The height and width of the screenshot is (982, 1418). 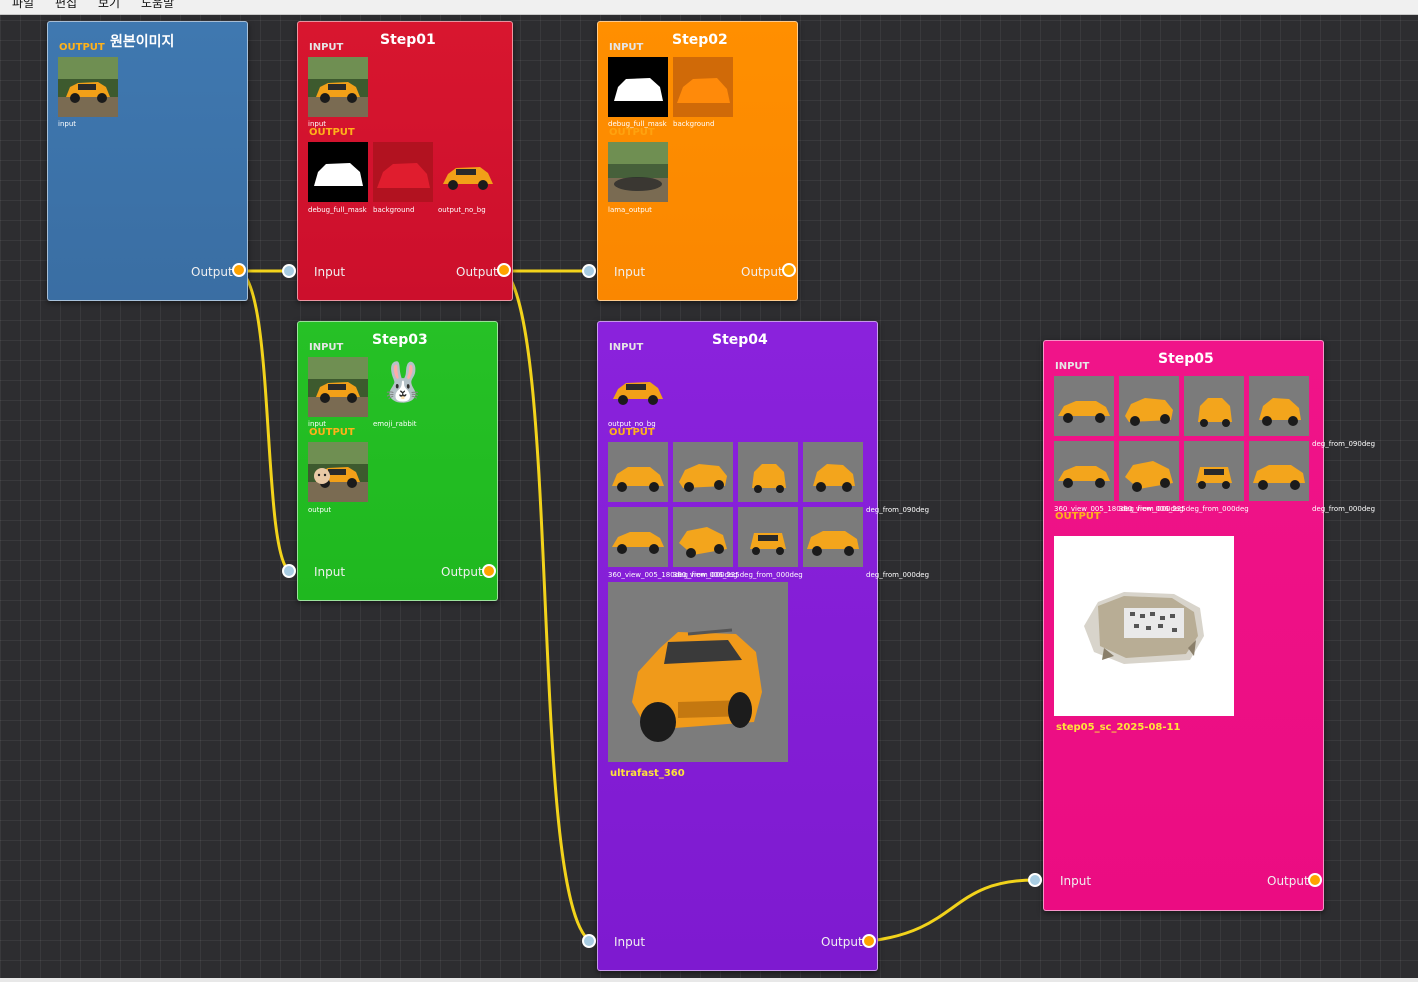 What do you see at coordinates (740, 340) in the screenshot?
I see `node-title: Step04` at bounding box center [740, 340].